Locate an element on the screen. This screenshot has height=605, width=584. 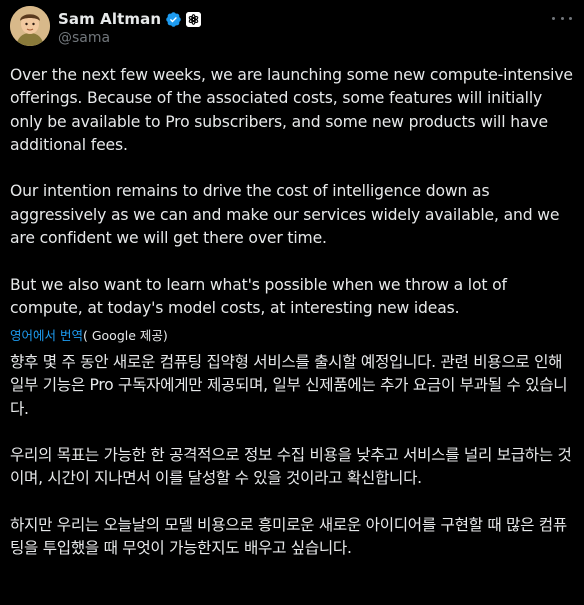
translated-from-link: 영어에서 번역 is located at coordinates (46, 335).